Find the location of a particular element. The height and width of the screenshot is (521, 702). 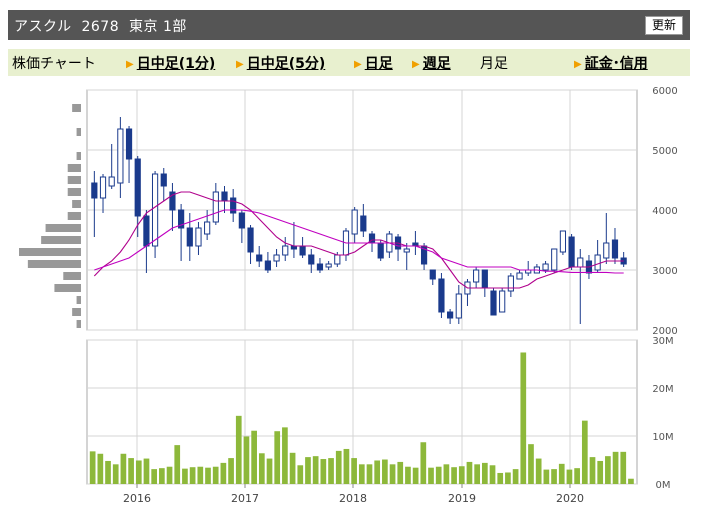

price-tick-label: 6000 is located at coordinates (664, 91).